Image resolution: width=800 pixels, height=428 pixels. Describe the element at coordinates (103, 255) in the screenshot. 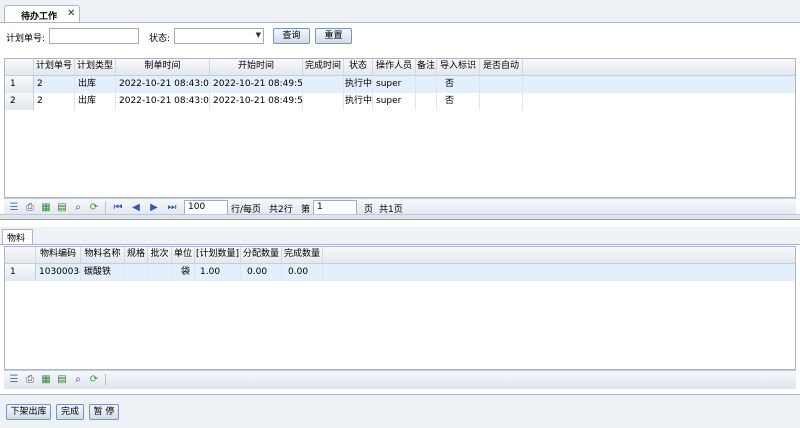

I see `col-material-name: 物料名称` at that location.